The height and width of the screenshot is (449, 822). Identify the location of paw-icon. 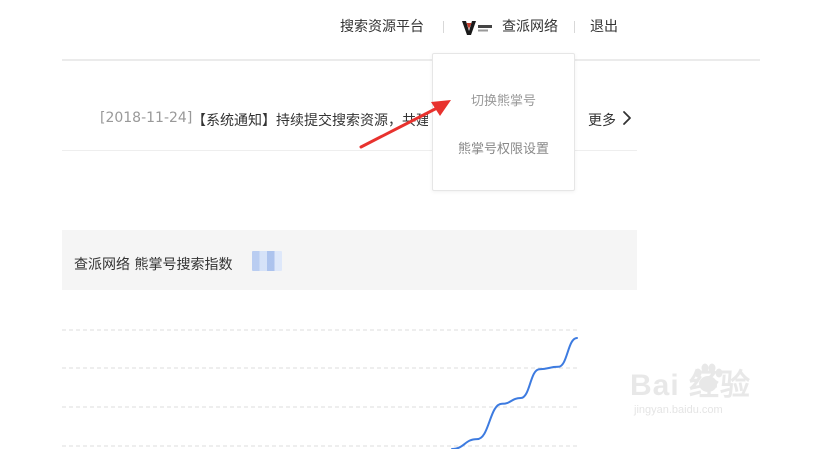
(708, 377).